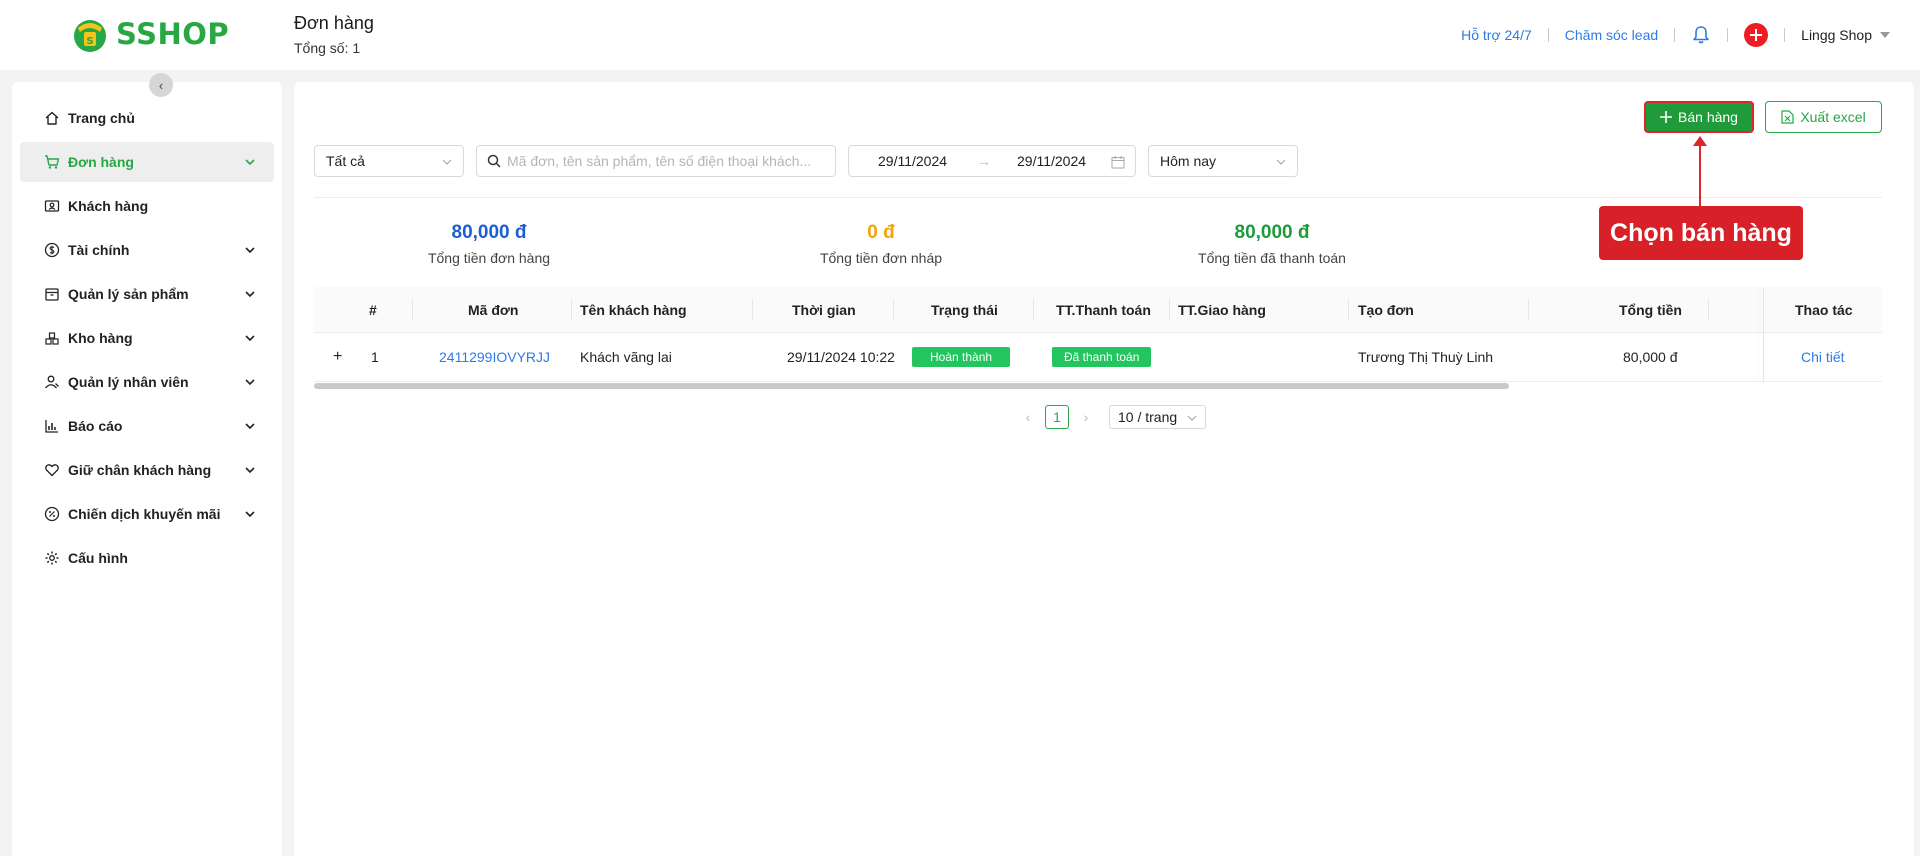 Image resolution: width=1920 pixels, height=856 pixels. I want to click on prev-page-icon: ‹, so click(1028, 417).